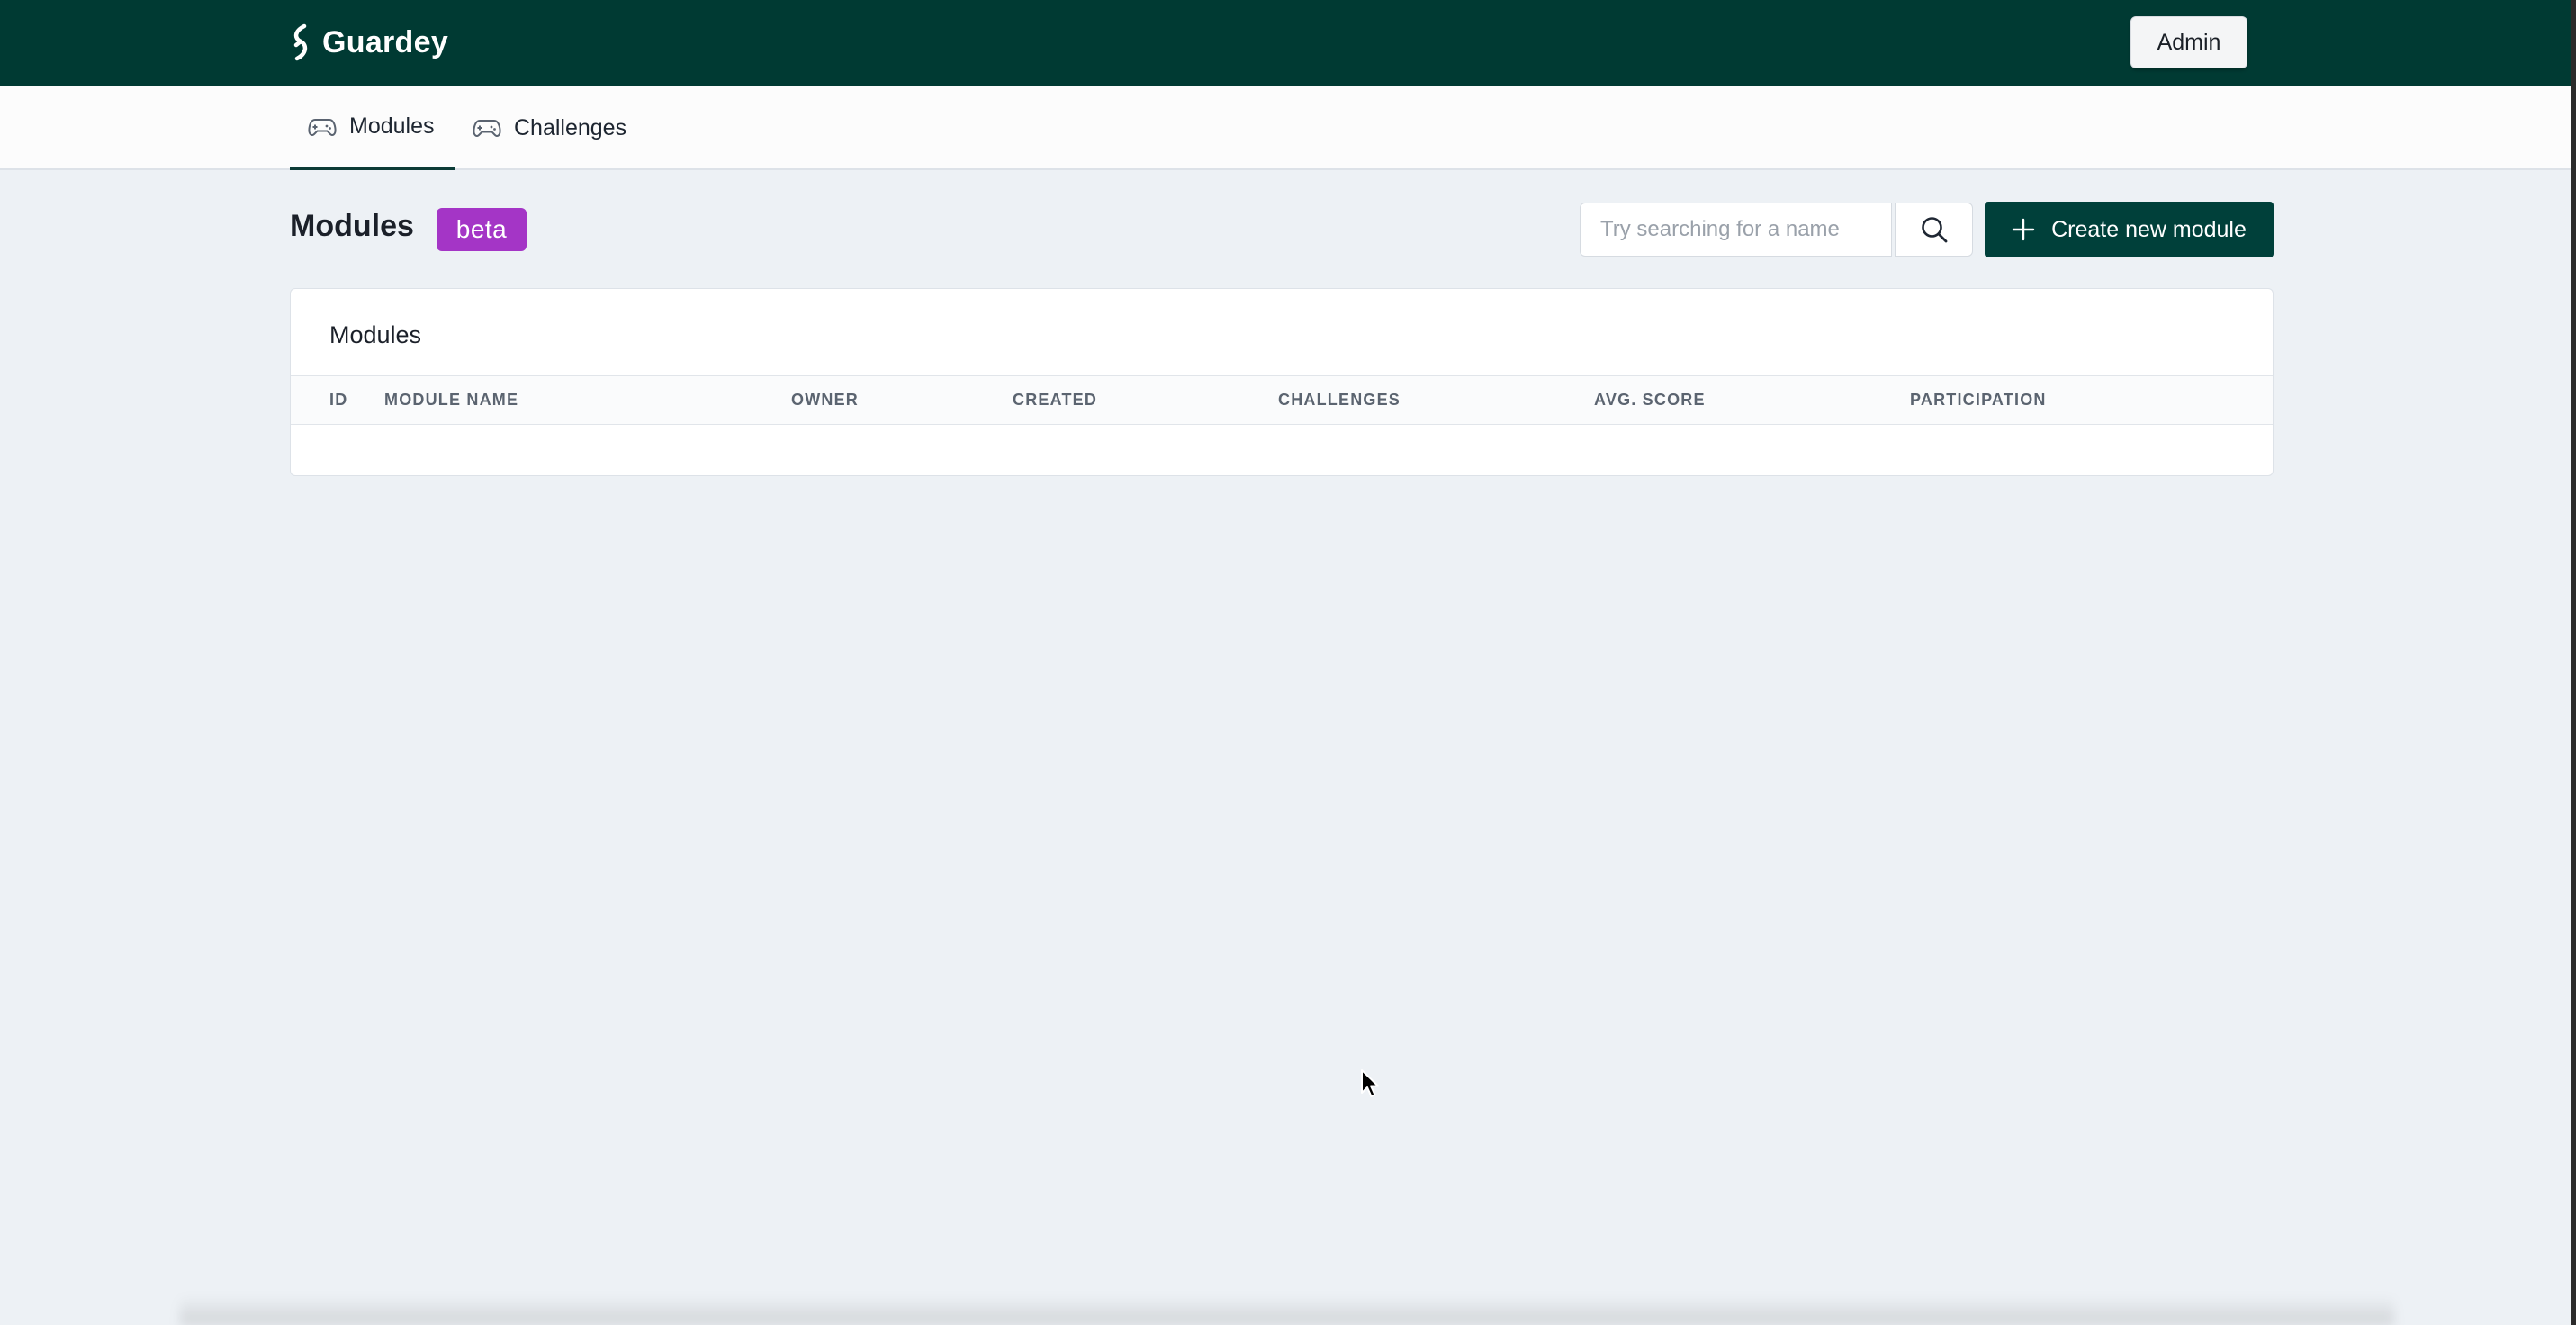  I want to click on column-header-module-name: MODULE NAME, so click(451, 400).